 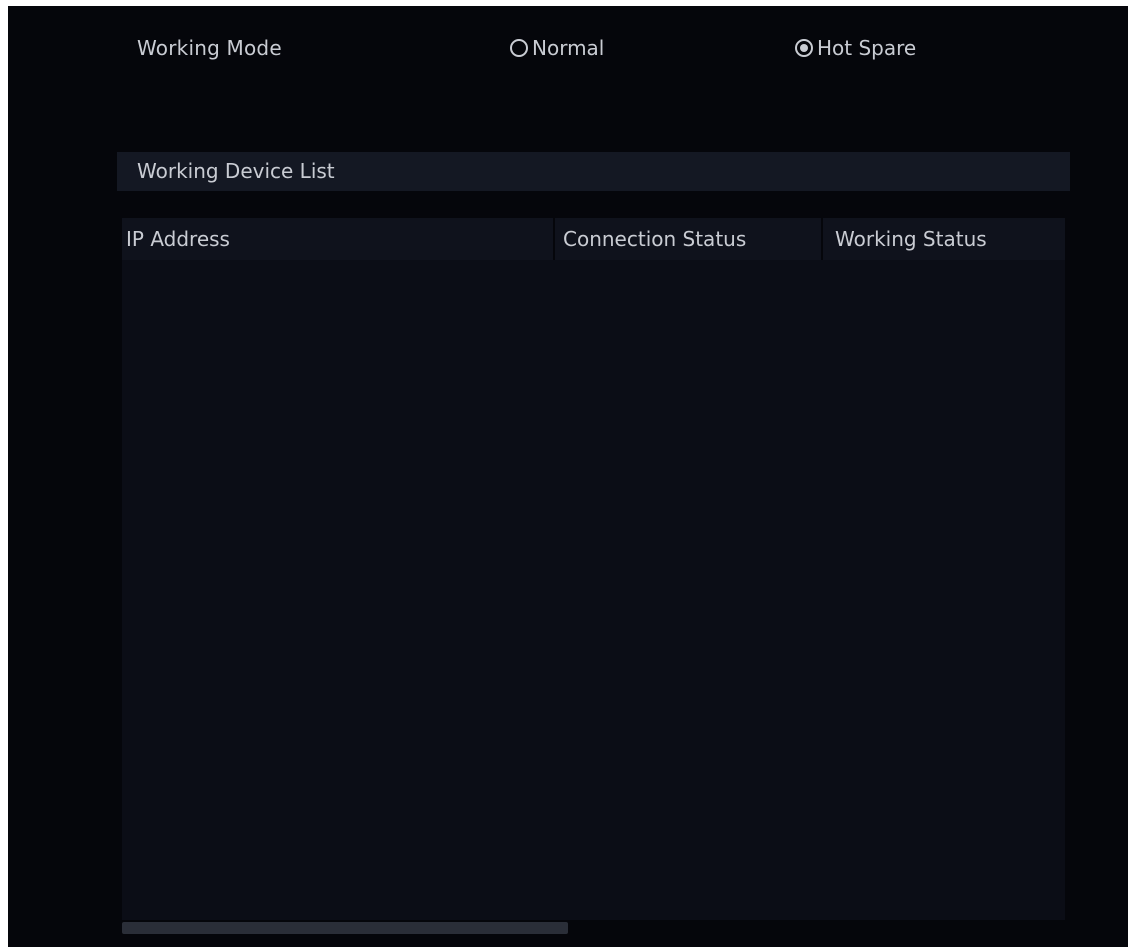 What do you see at coordinates (236, 171) in the screenshot?
I see `working-device-list-title: Working Device List` at bounding box center [236, 171].